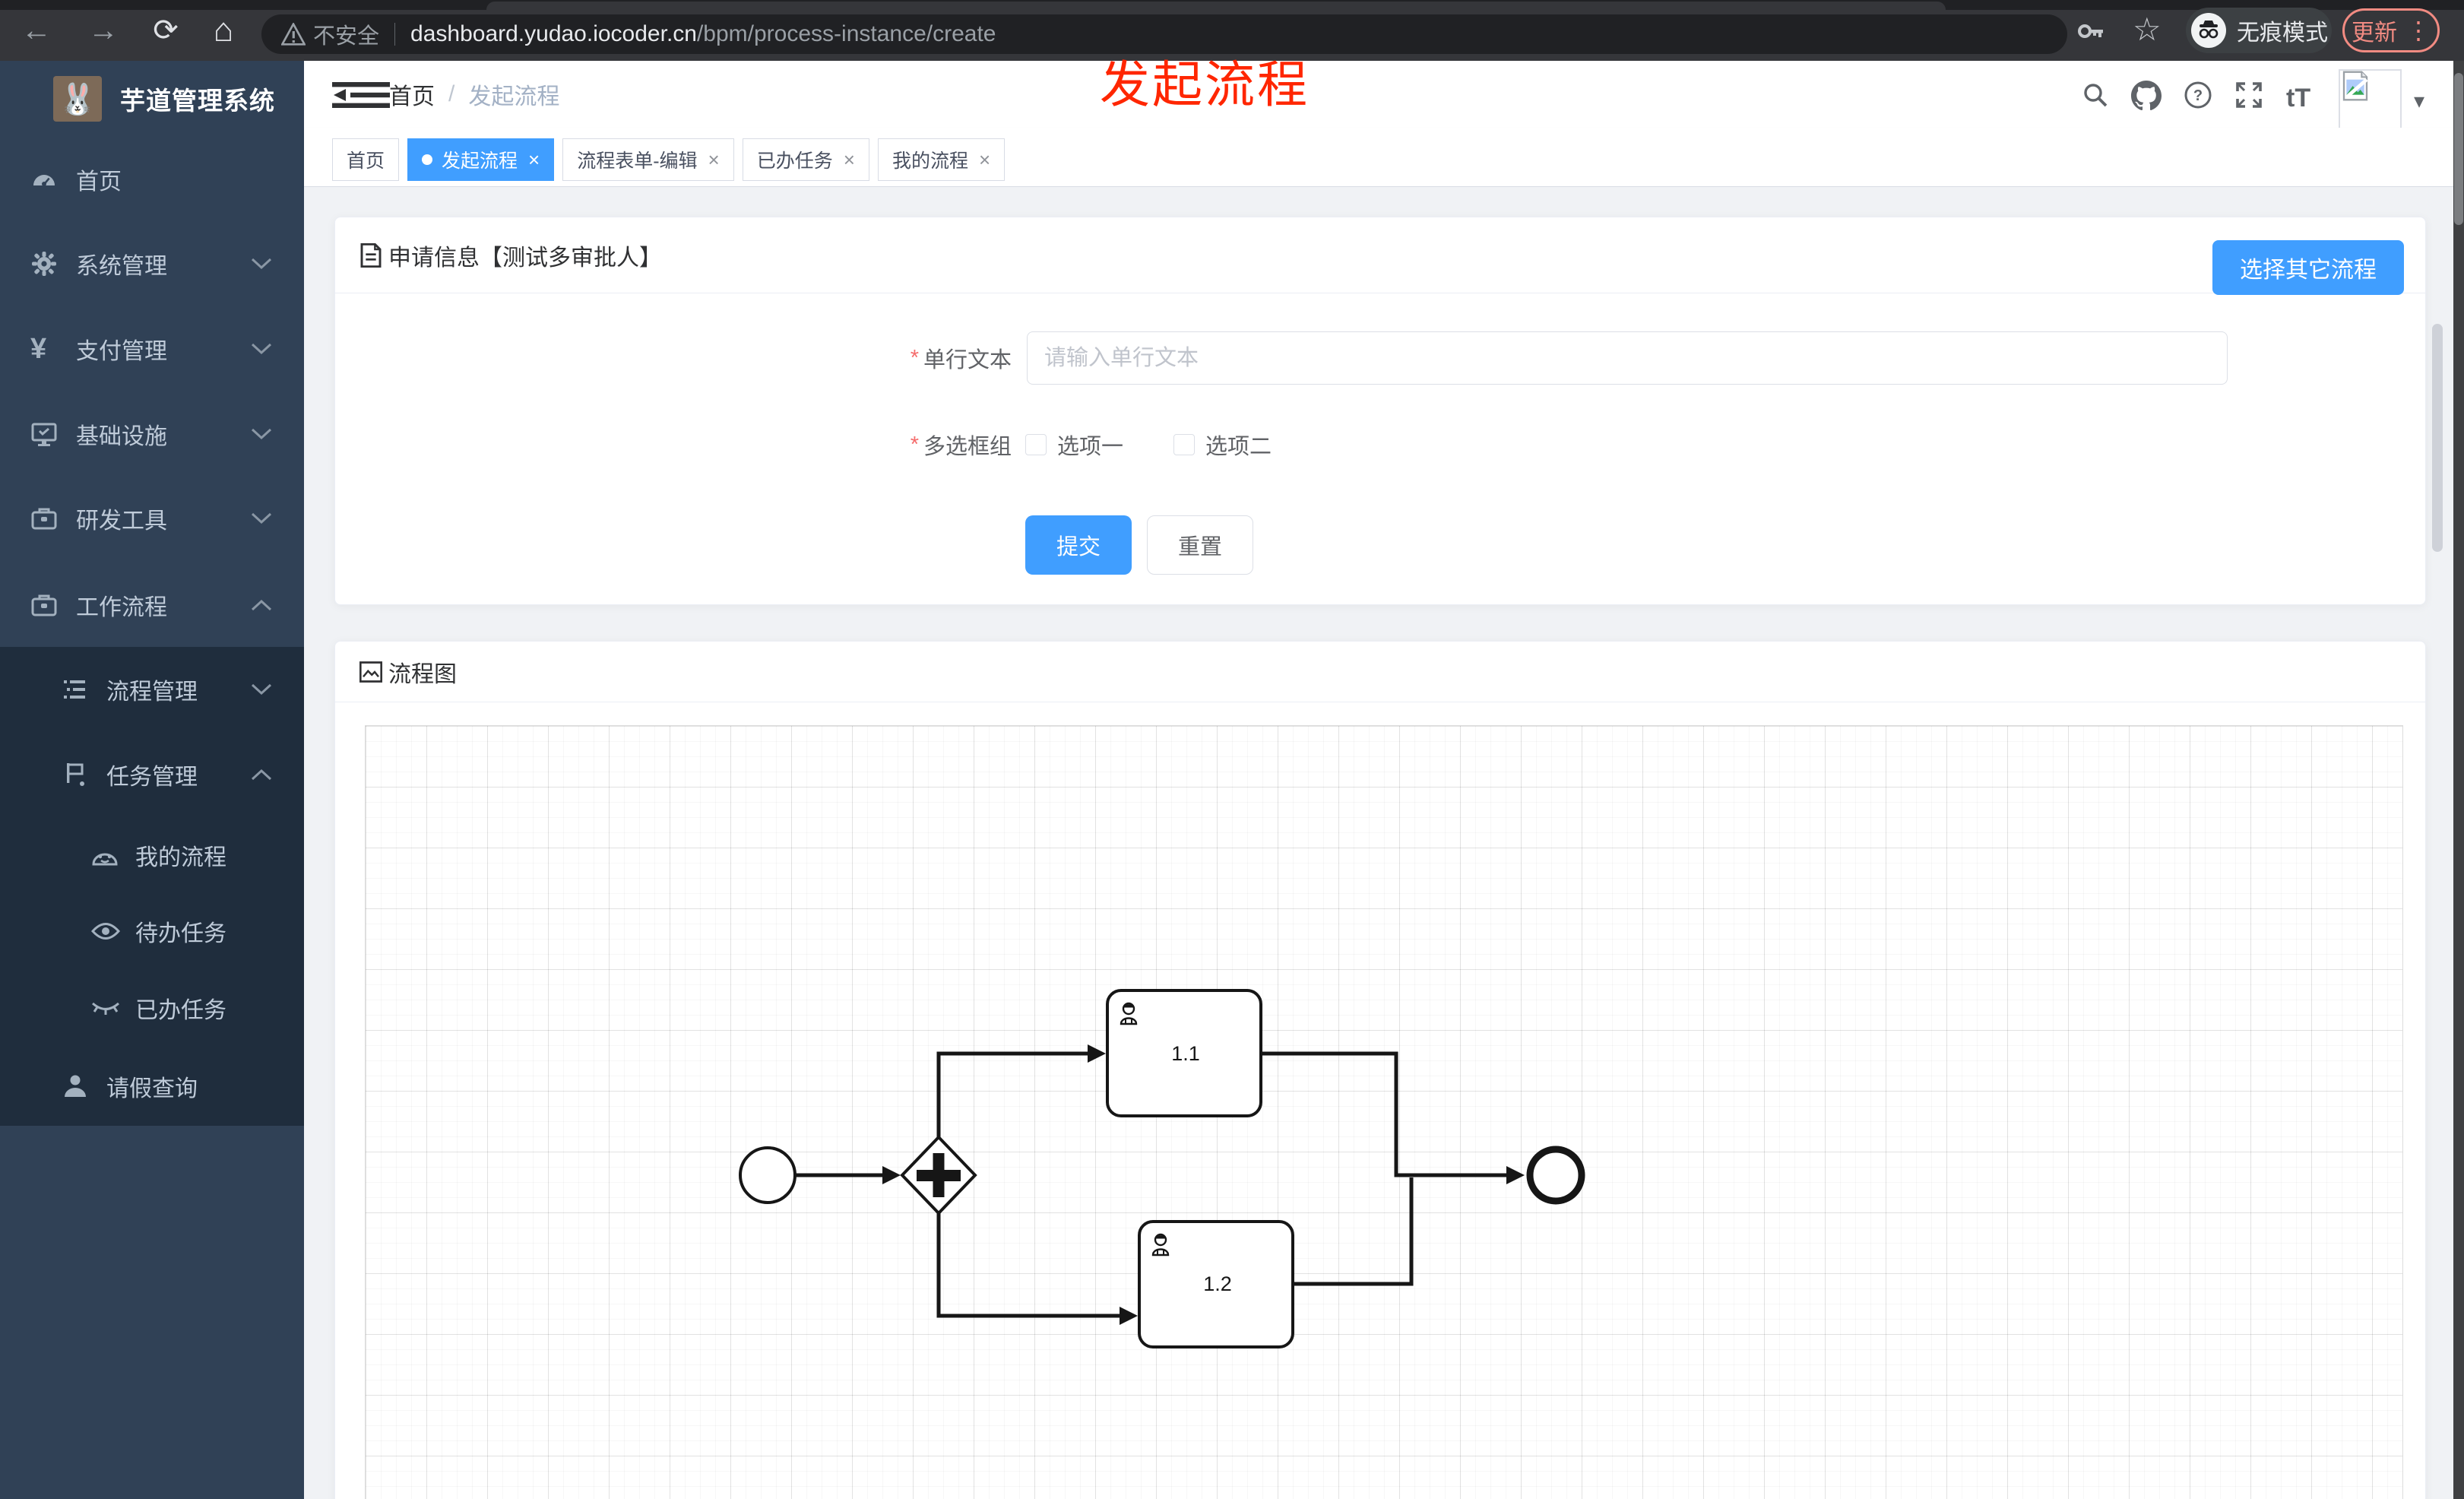 This screenshot has height=1499, width=2464. Describe the element at coordinates (427, 160) in the screenshot. I see `active-dot` at that location.